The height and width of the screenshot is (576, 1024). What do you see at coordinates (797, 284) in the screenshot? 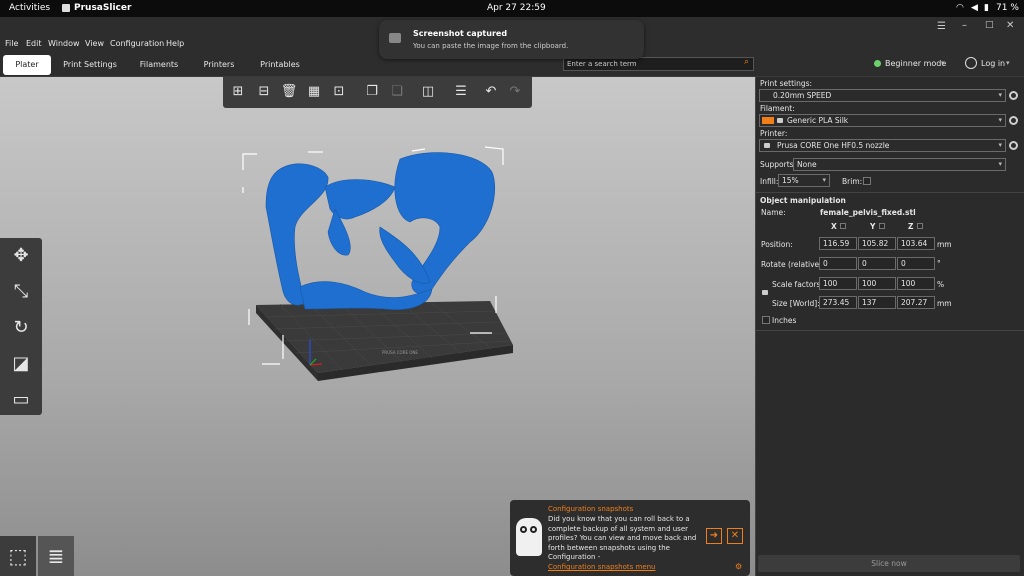
I see `scale-label: Scale factors:` at bounding box center [797, 284].